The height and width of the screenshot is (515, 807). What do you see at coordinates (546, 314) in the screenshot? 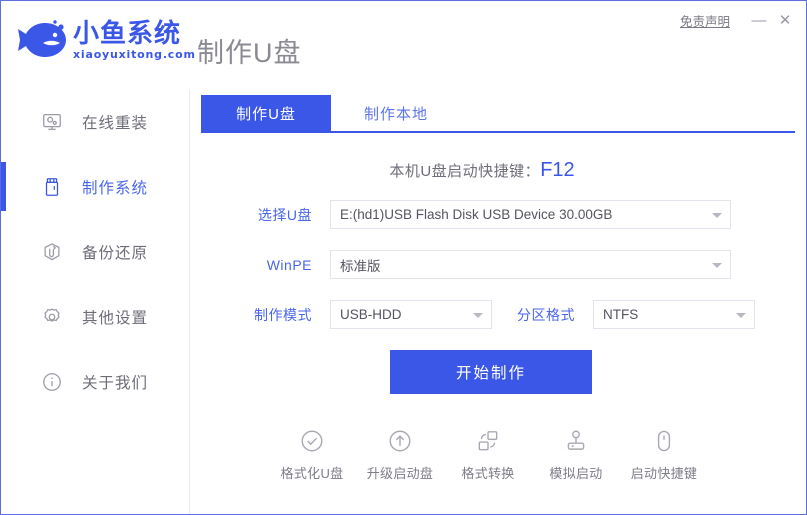
I see `label-partition-format: 分区格式` at bounding box center [546, 314].